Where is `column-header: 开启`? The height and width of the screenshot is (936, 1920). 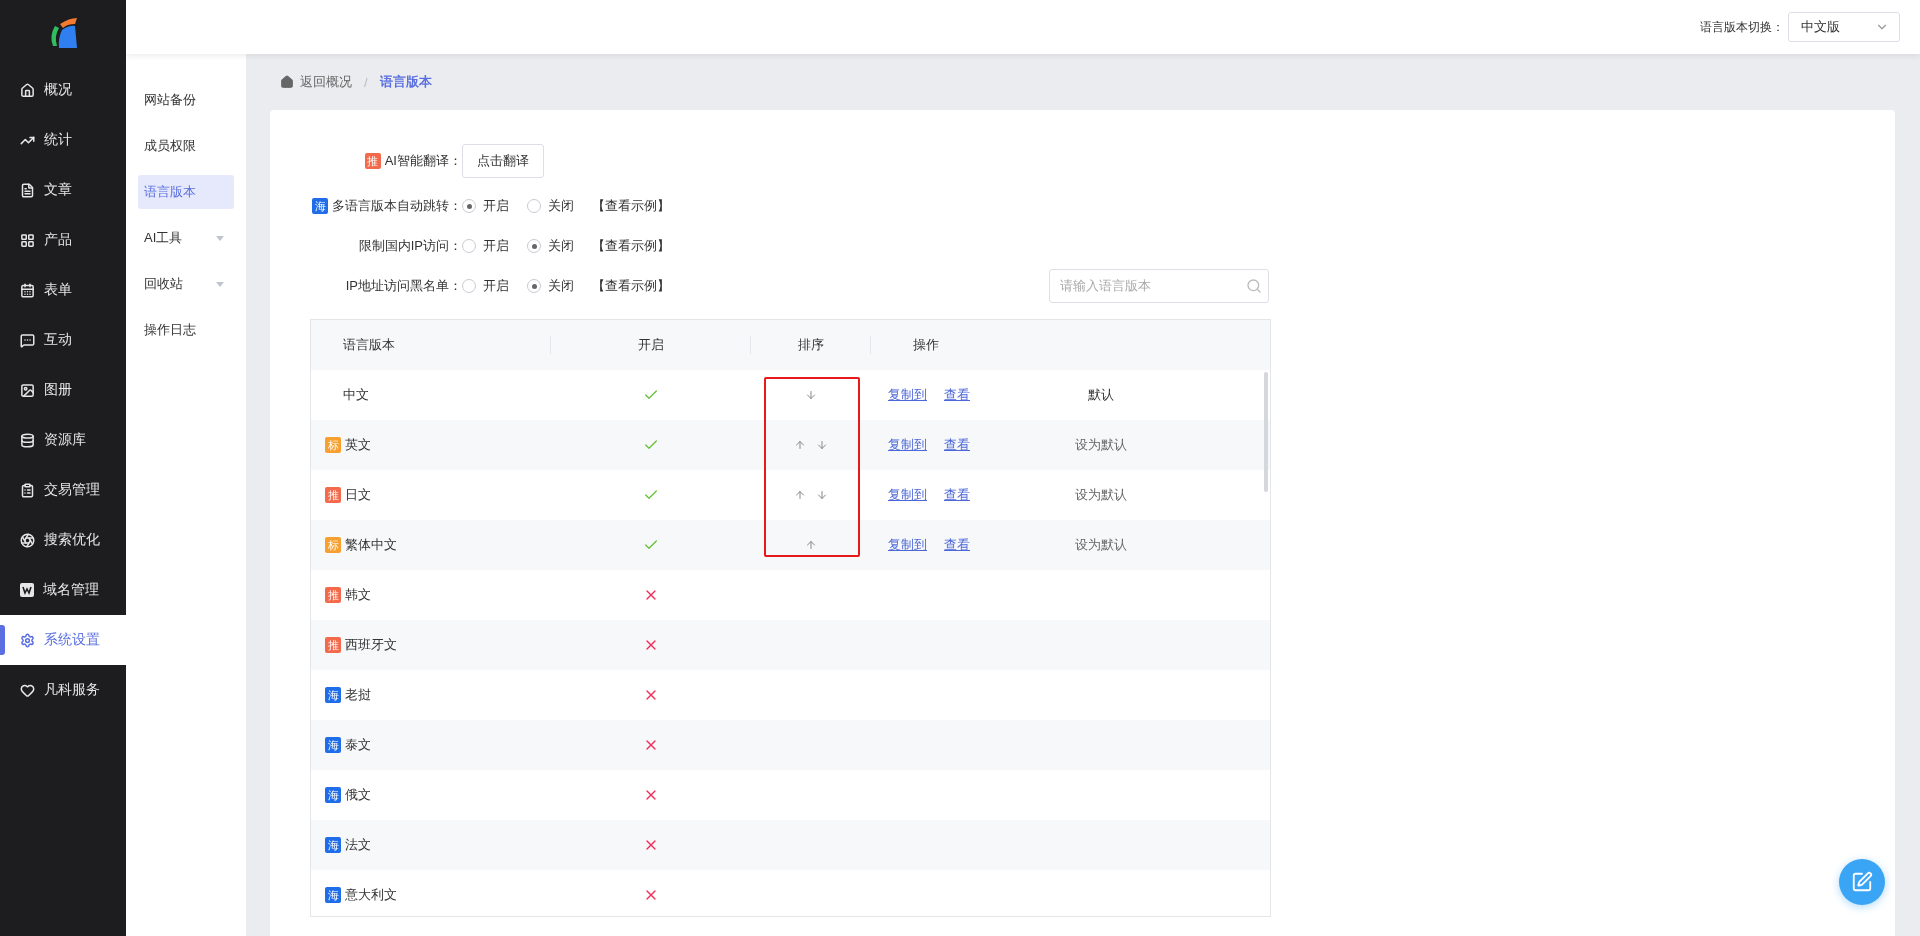
column-header: 开启 is located at coordinates (650, 345).